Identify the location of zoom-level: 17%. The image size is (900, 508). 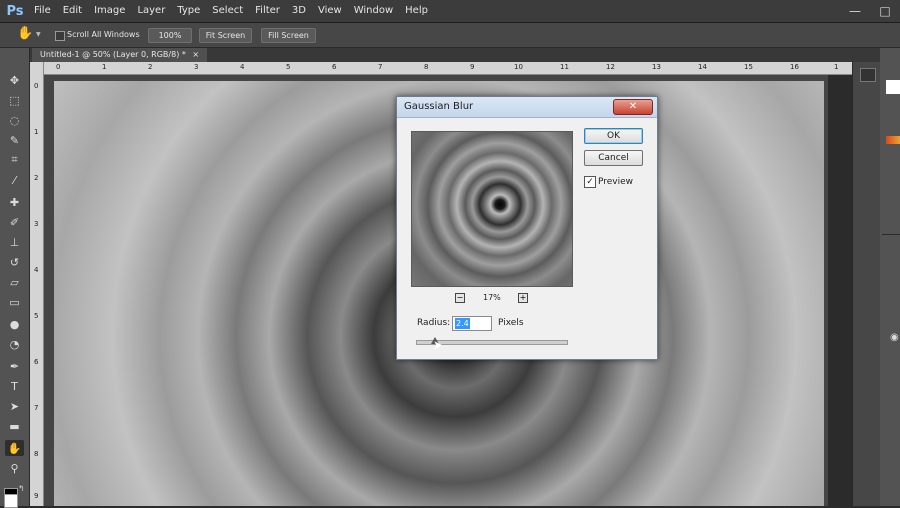
(492, 297).